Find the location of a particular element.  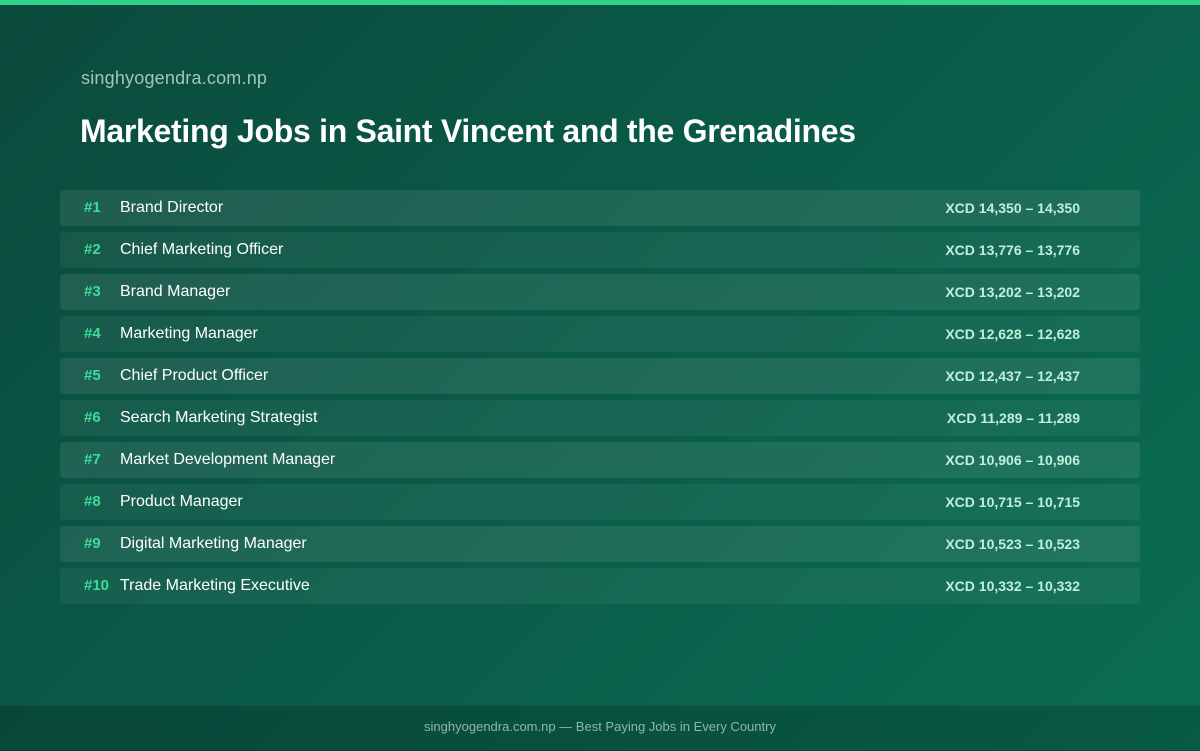

job-title: Market Development Manager is located at coordinates (228, 459).